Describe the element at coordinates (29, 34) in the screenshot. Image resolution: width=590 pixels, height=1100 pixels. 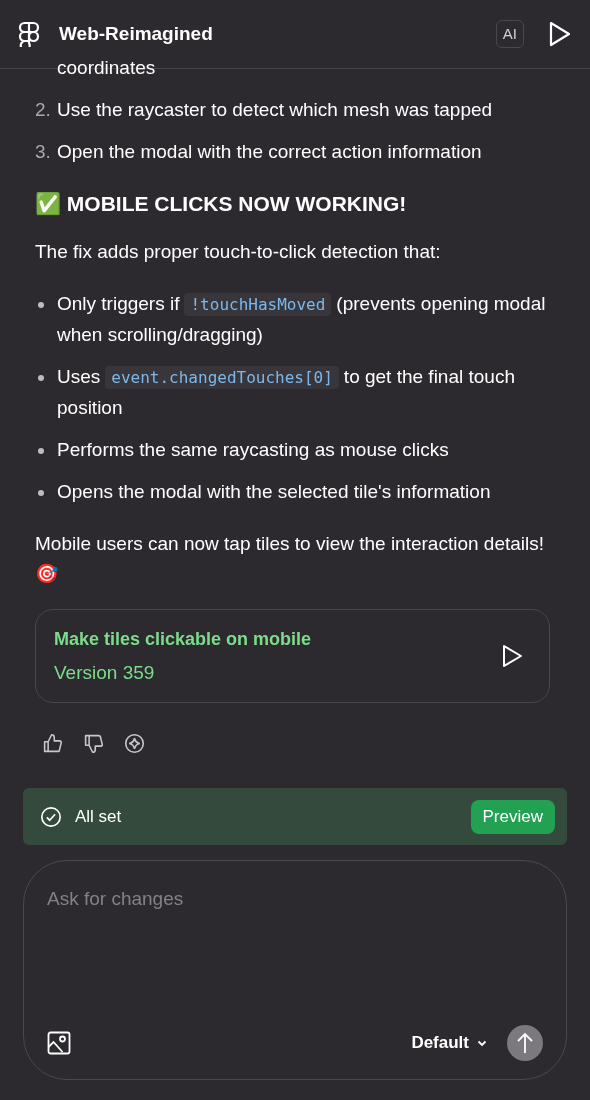
I see `logo-icon` at that location.